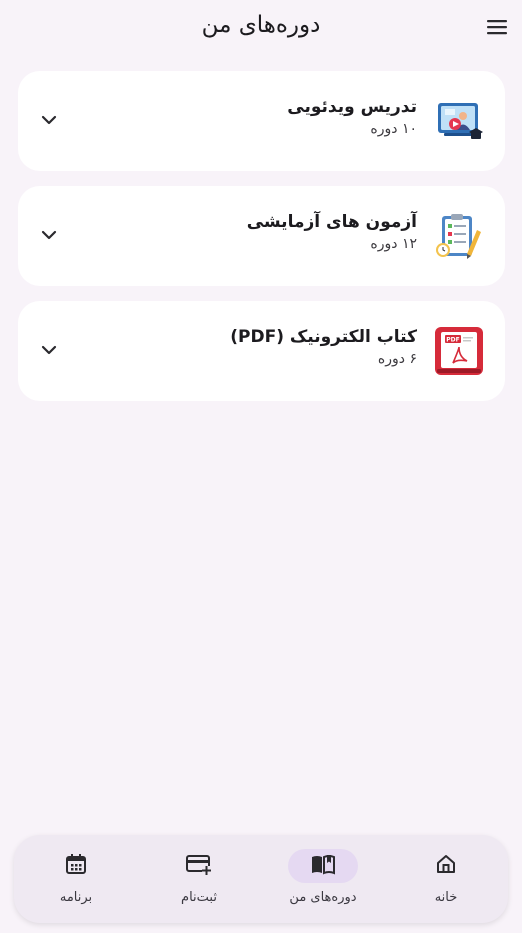 This screenshot has width=522, height=933. Describe the element at coordinates (393, 129) in the screenshot. I see `course-card-count: ۱۰ دوره` at that location.